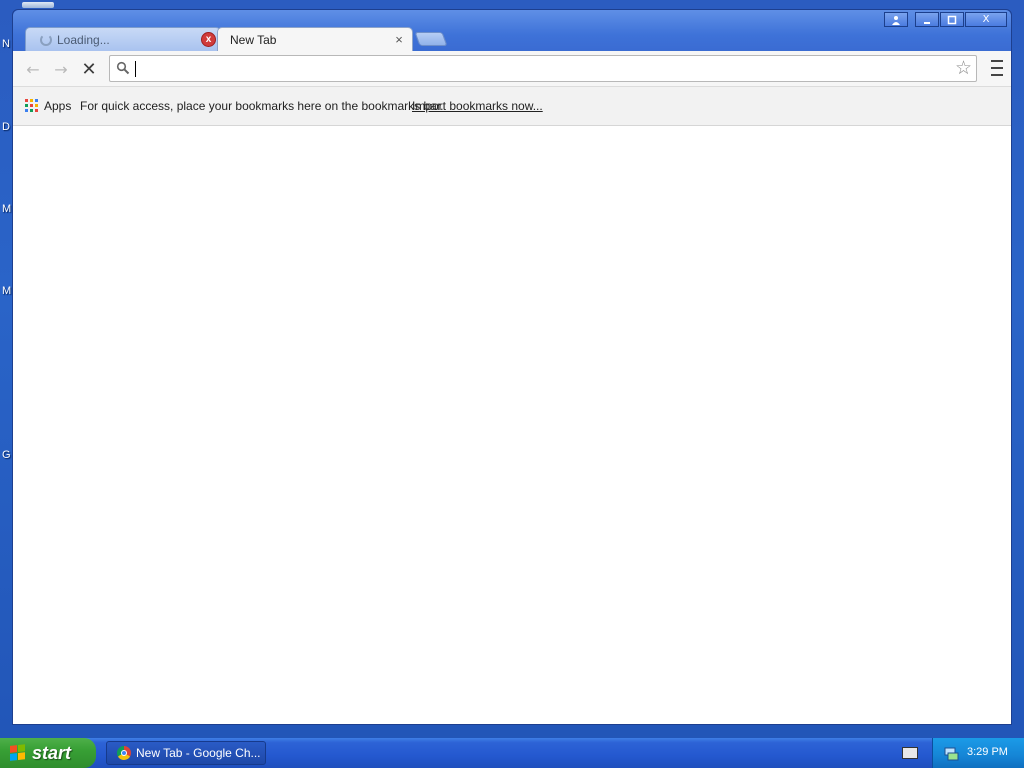 This screenshot has height=768, width=1024. Describe the element at coordinates (124, 753) in the screenshot. I see `chrome-icon` at that location.